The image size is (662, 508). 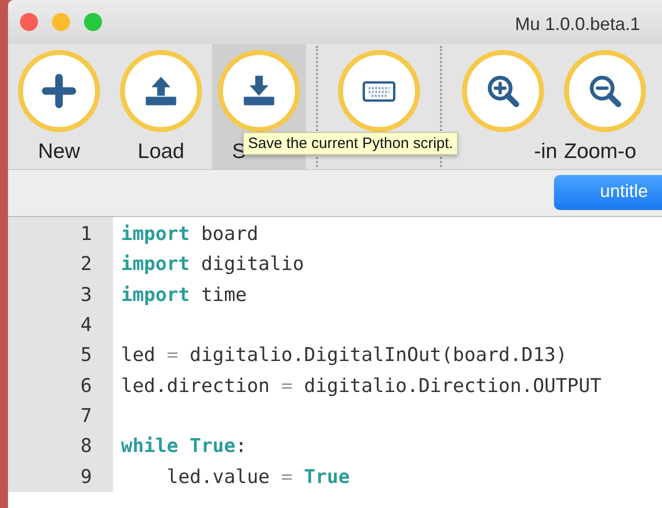 I want to click on line-number: 7, so click(x=86, y=415).